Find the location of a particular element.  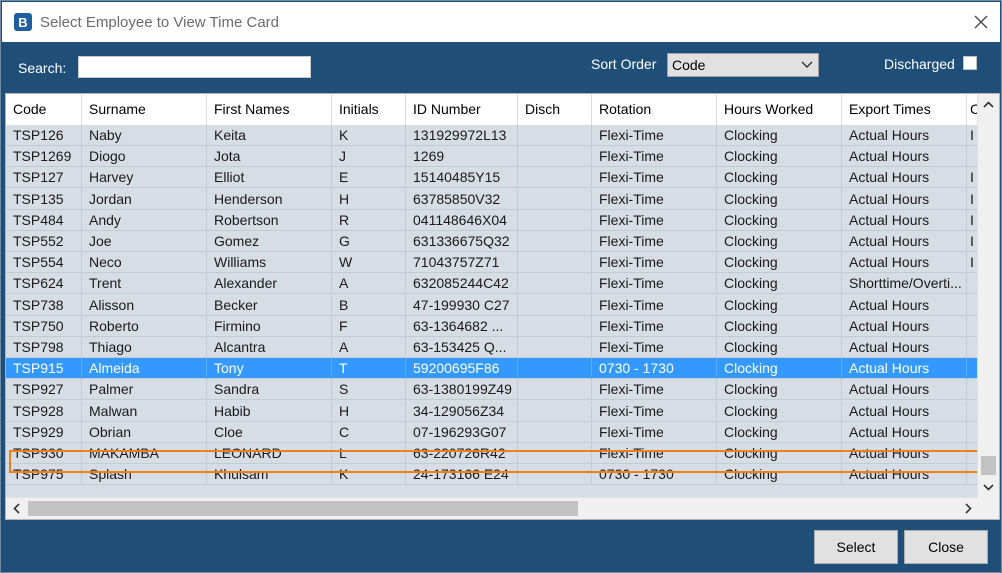

cell-surname: Splash is located at coordinates (144, 475).